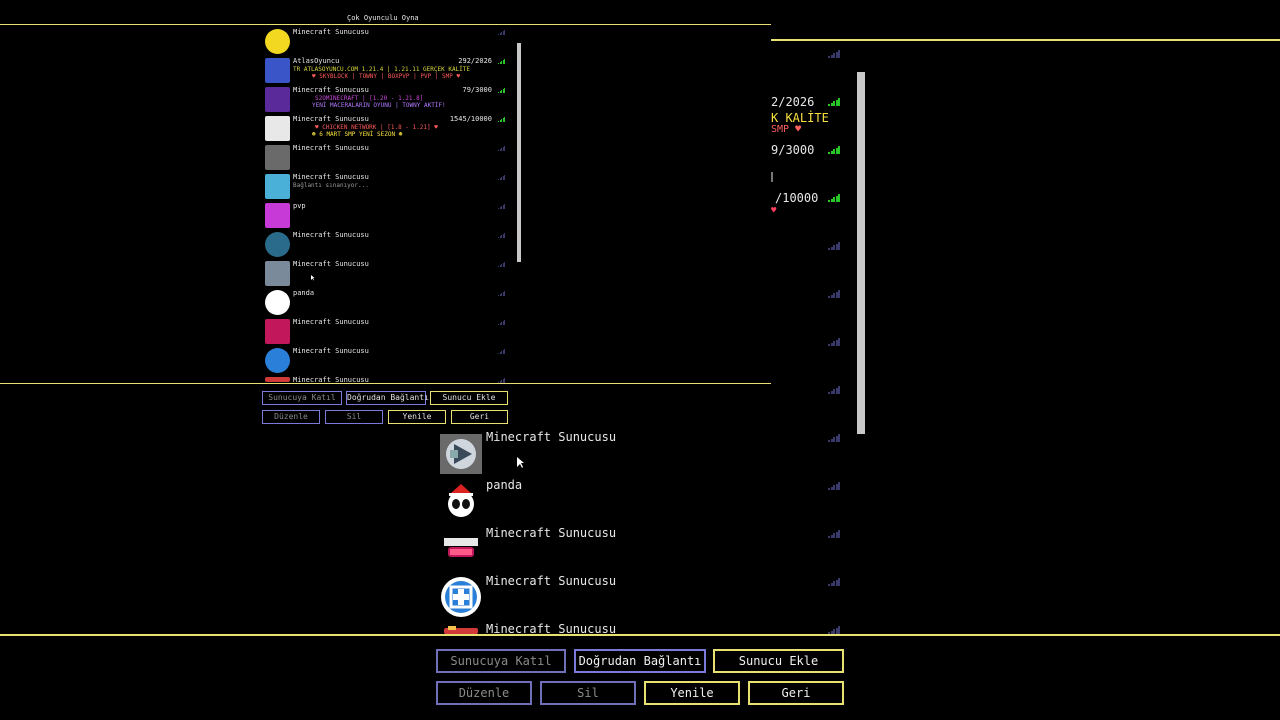 This screenshot has height=720, width=1280. Describe the element at coordinates (302, 398) in the screenshot. I see `small-join-server-button: Sunucuya Katıl` at that location.